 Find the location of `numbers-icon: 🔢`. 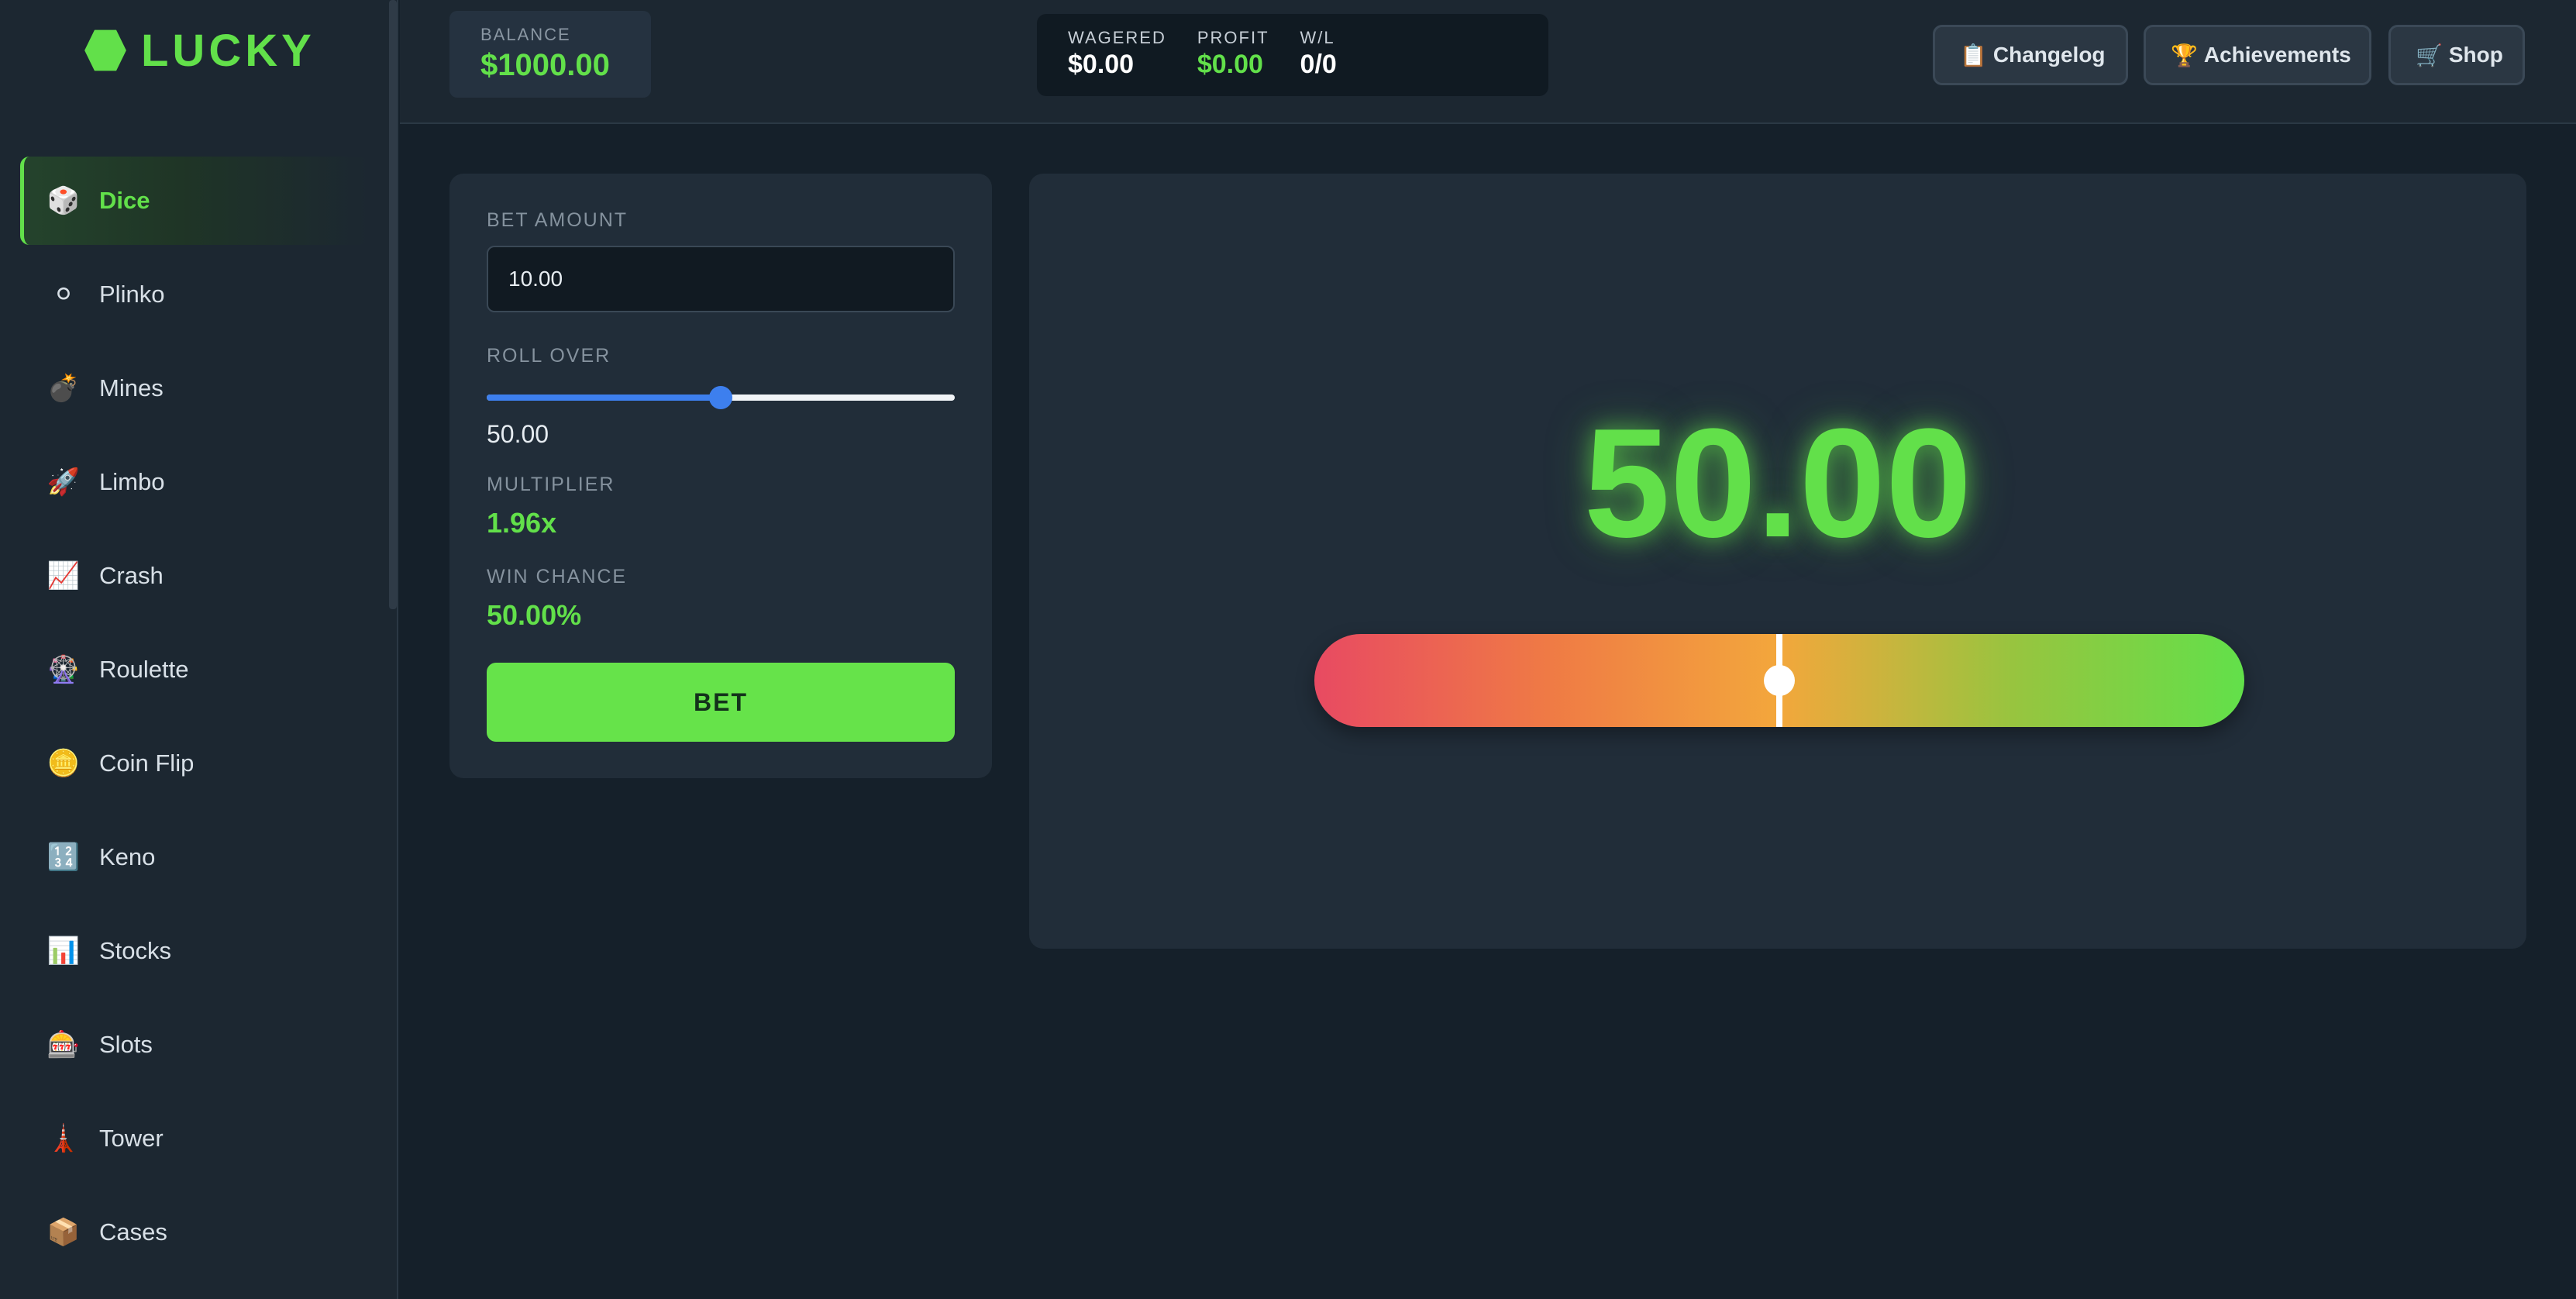

numbers-icon: 🔢 is located at coordinates (63, 857).